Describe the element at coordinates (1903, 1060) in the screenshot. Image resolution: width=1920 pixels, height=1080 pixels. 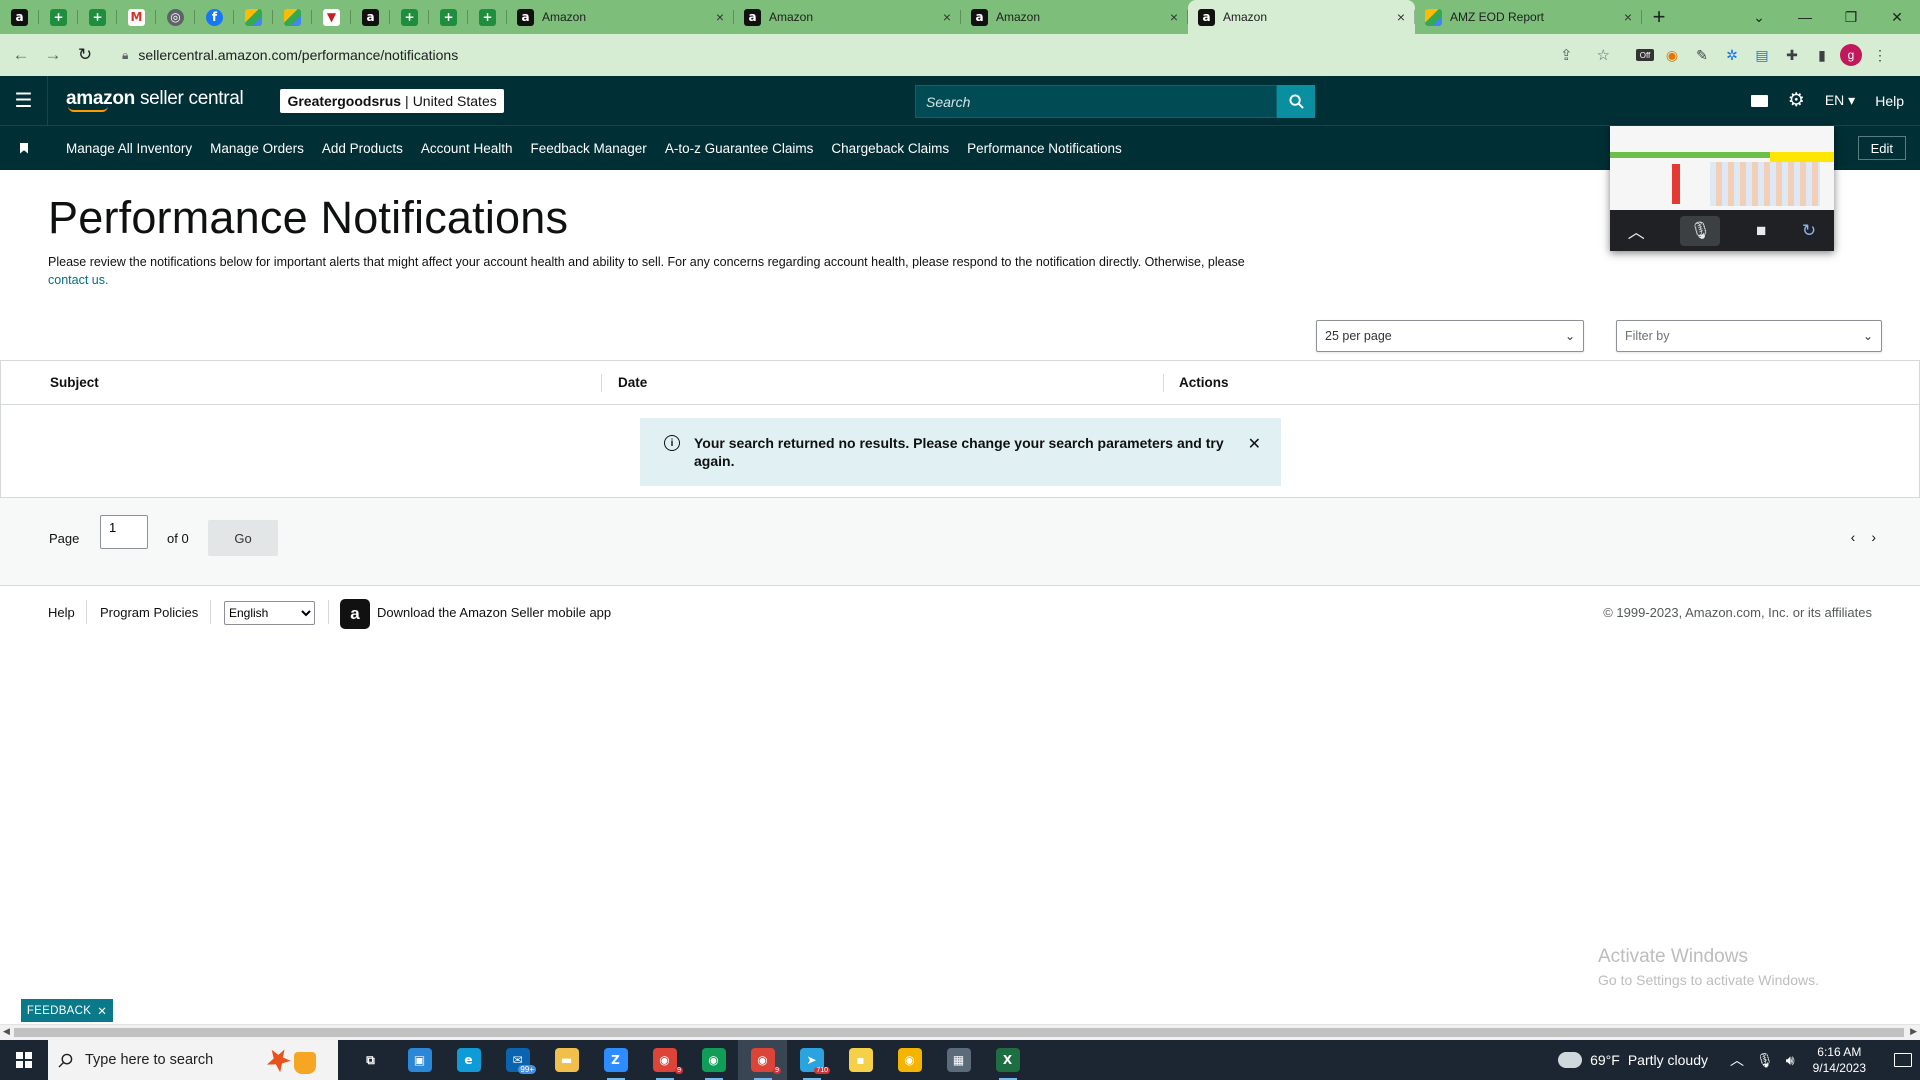
I see `notification-center-icon` at that location.